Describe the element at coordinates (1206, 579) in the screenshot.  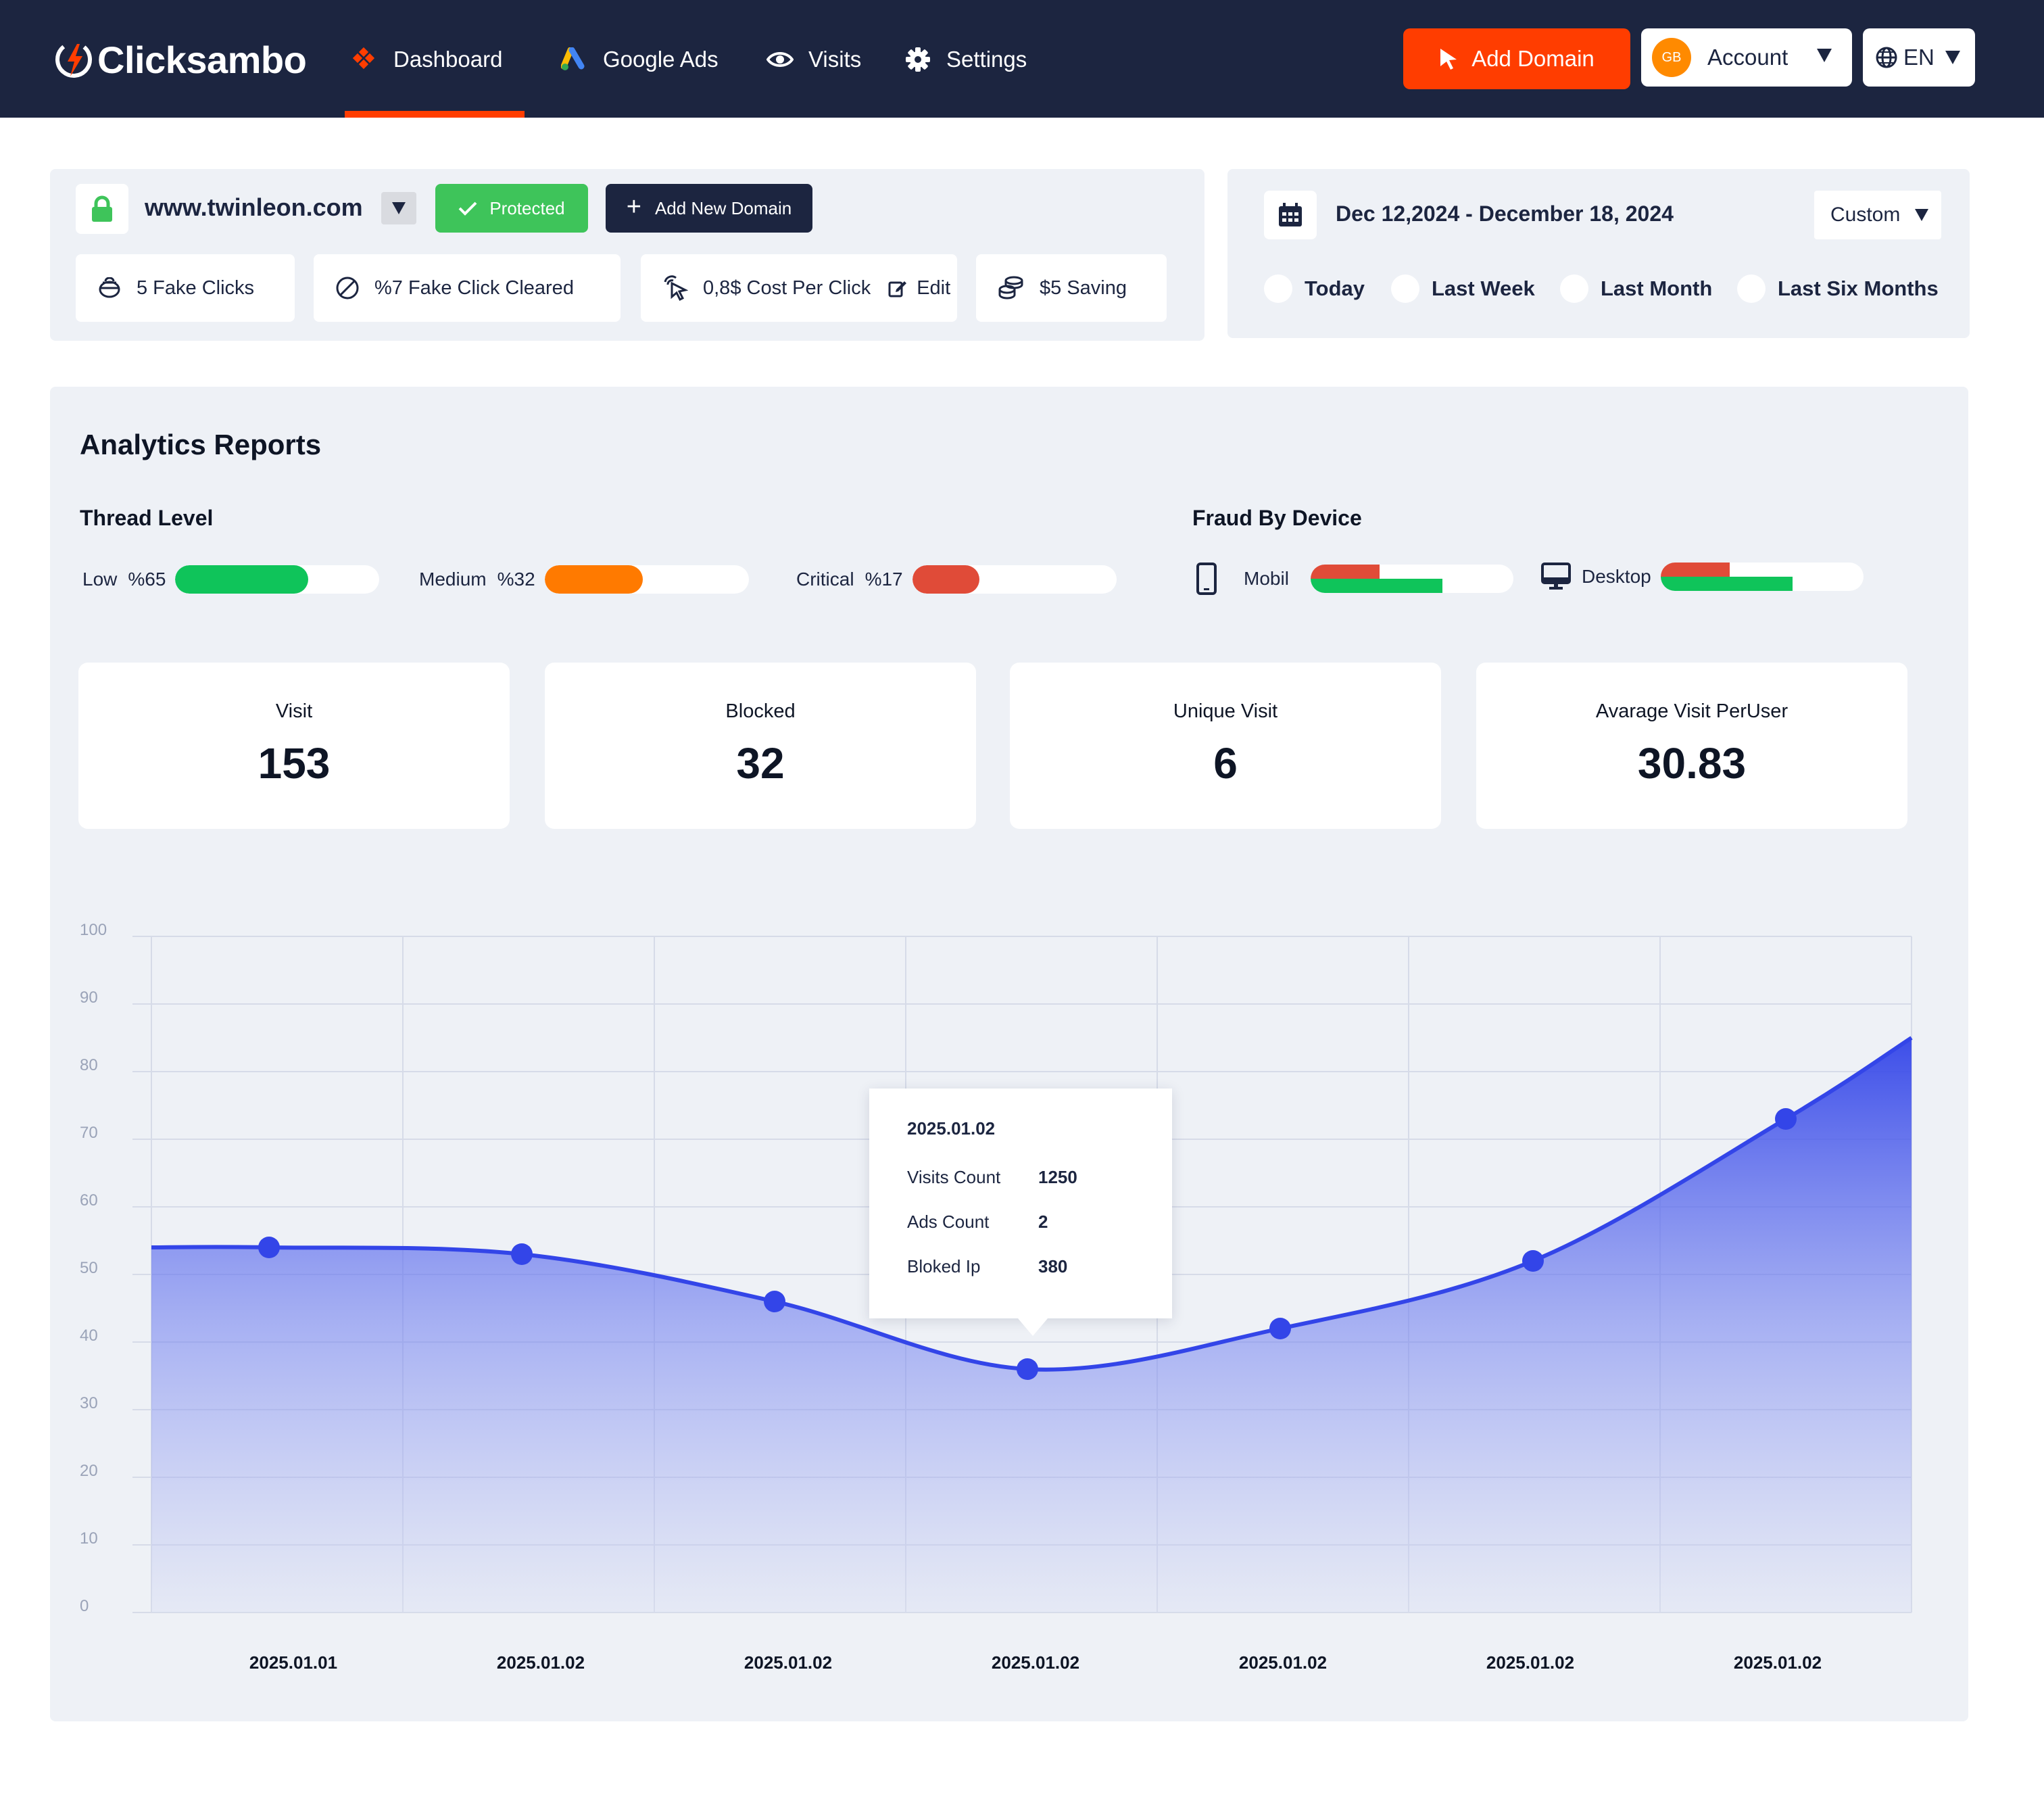
I see `mobile-phone-icon` at that location.